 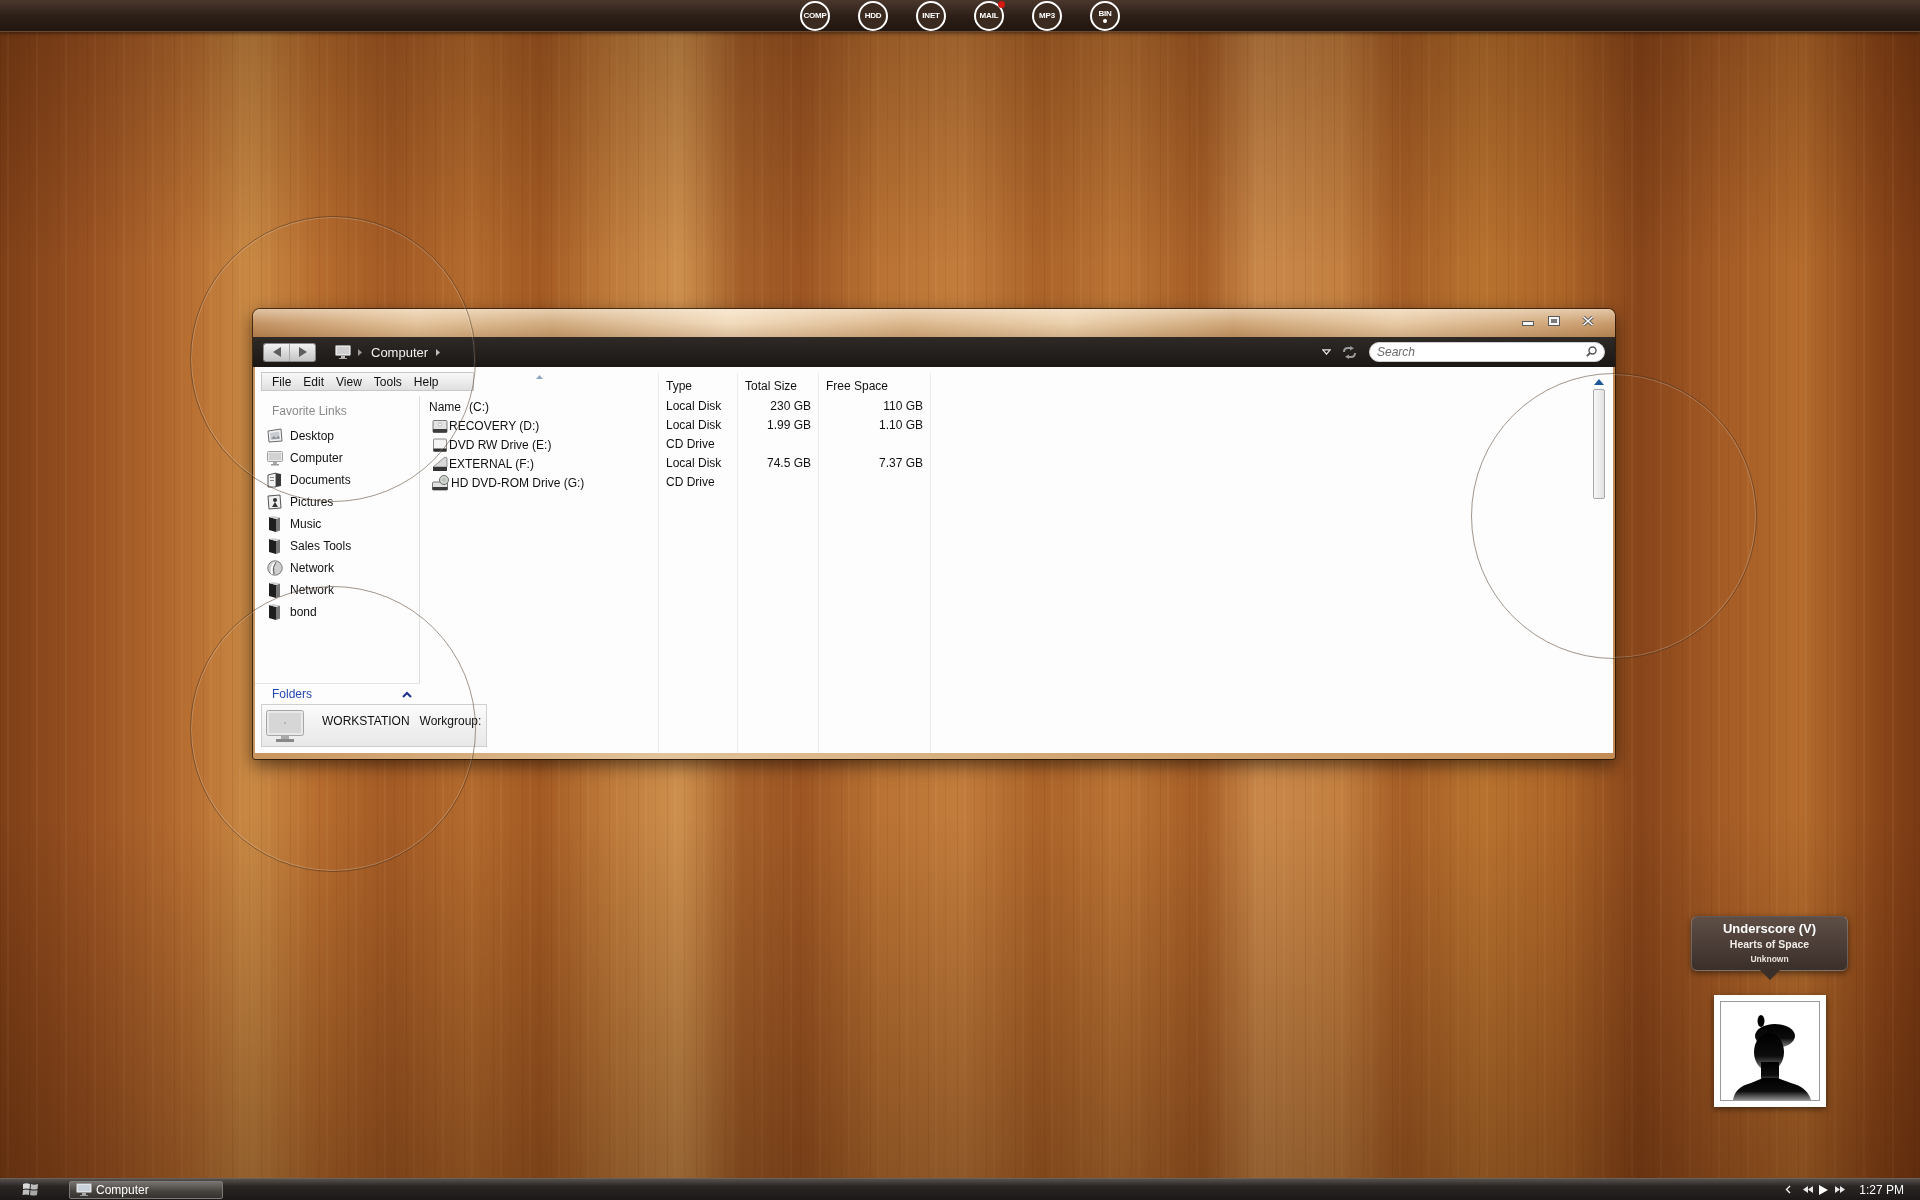 I want to click on artist-name: Unknown, so click(x=1769, y=959).